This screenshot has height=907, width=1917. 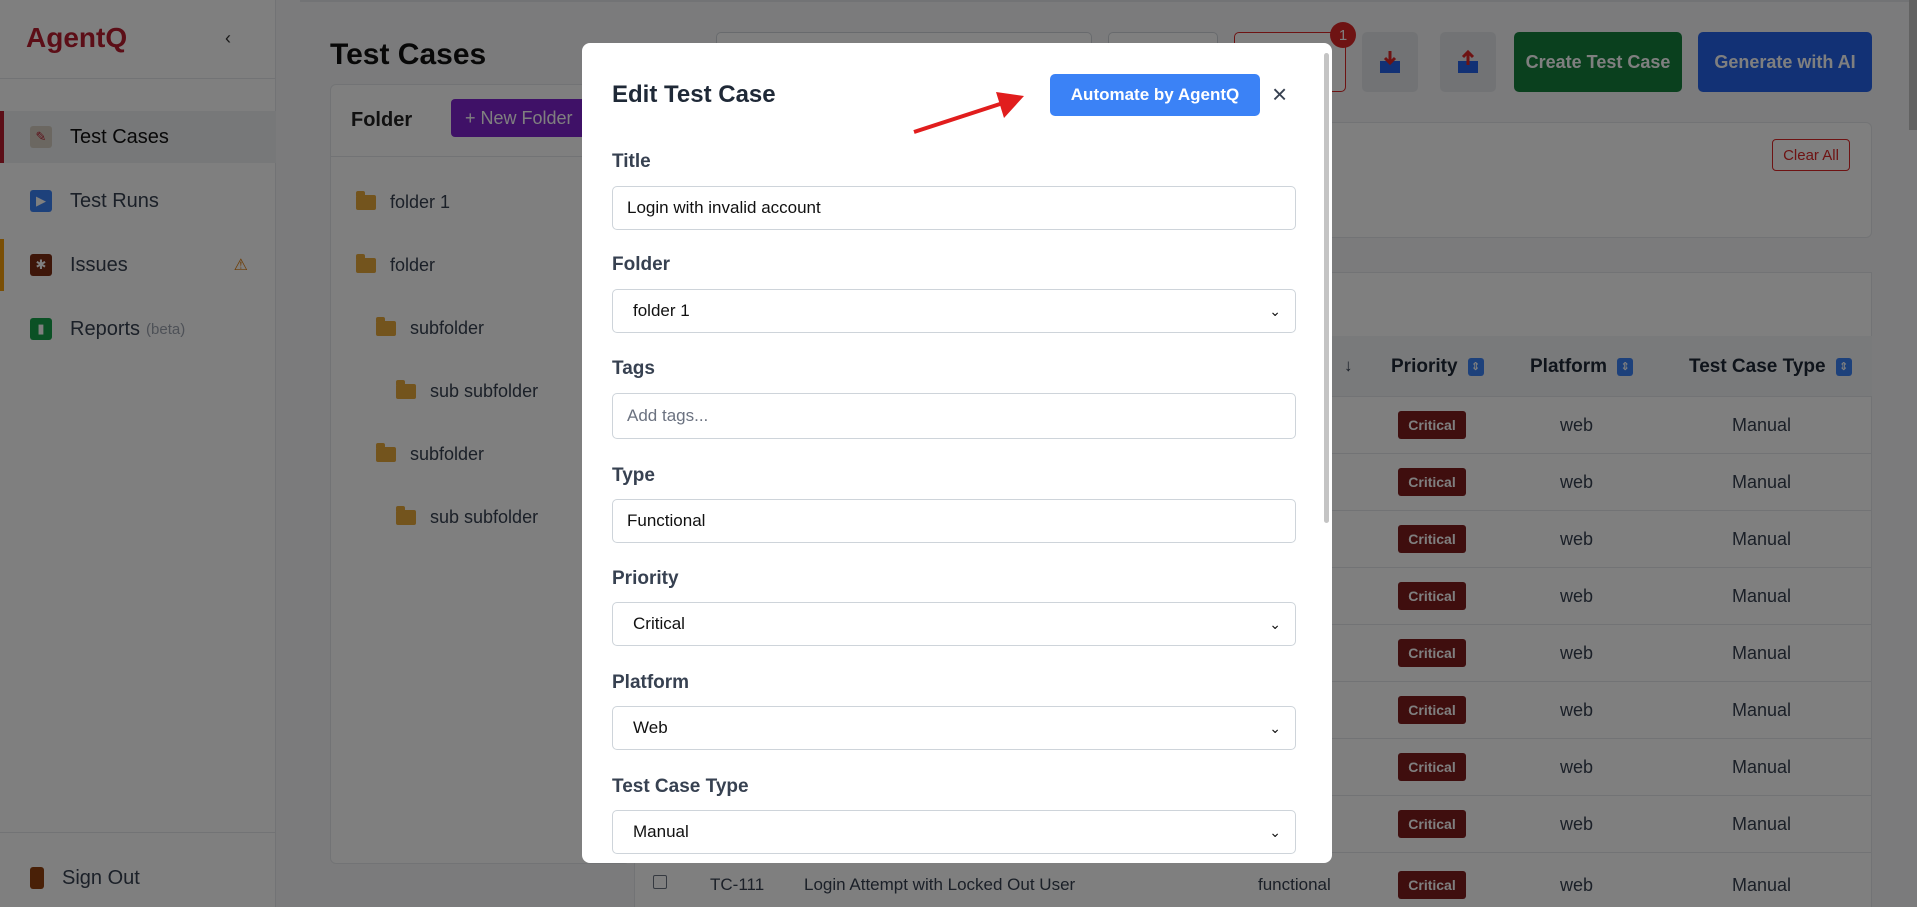 I want to click on platform-select: Web ⌄, so click(x=954, y=728).